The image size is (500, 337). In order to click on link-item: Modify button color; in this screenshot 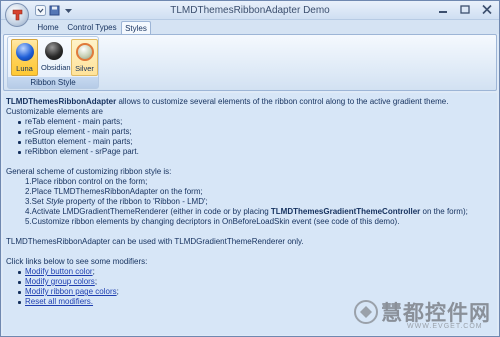, I will do `click(60, 272)`.